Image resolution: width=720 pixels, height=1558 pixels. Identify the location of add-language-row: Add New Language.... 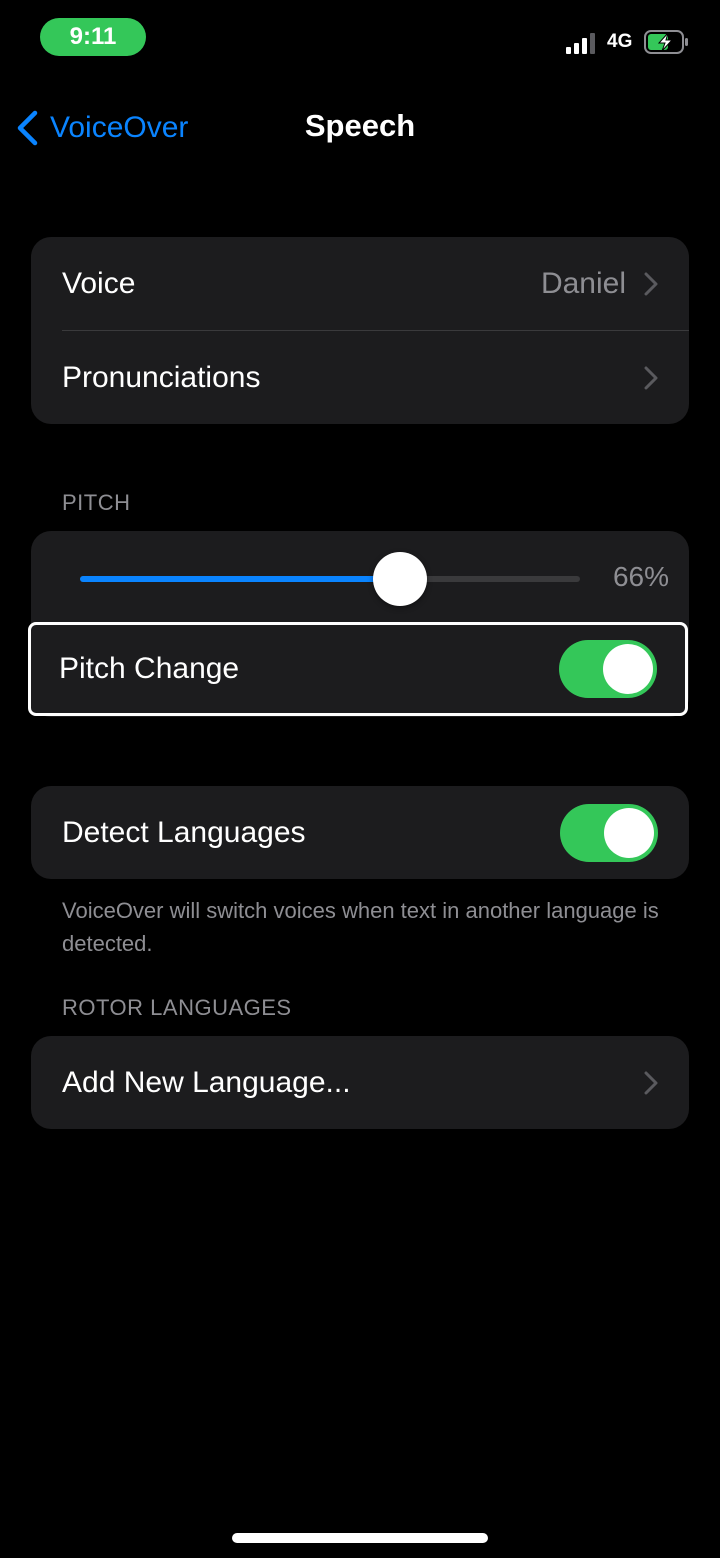
(360, 1082).